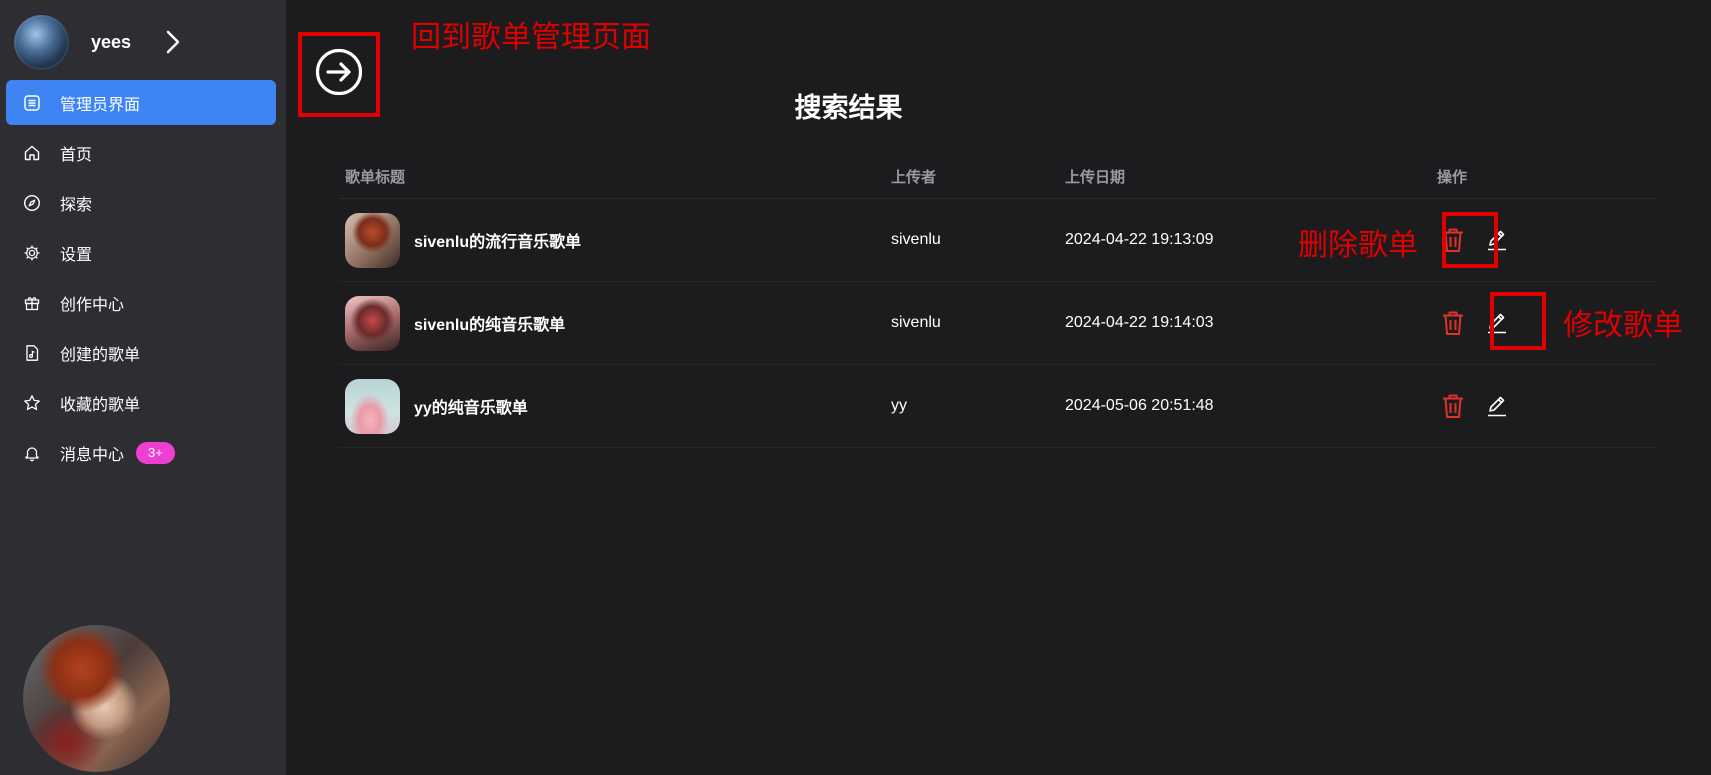  What do you see at coordinates (141, 252) in the screenshot?
I see `sidebar-item-settings: 设置` at bounding box center [141, 252].